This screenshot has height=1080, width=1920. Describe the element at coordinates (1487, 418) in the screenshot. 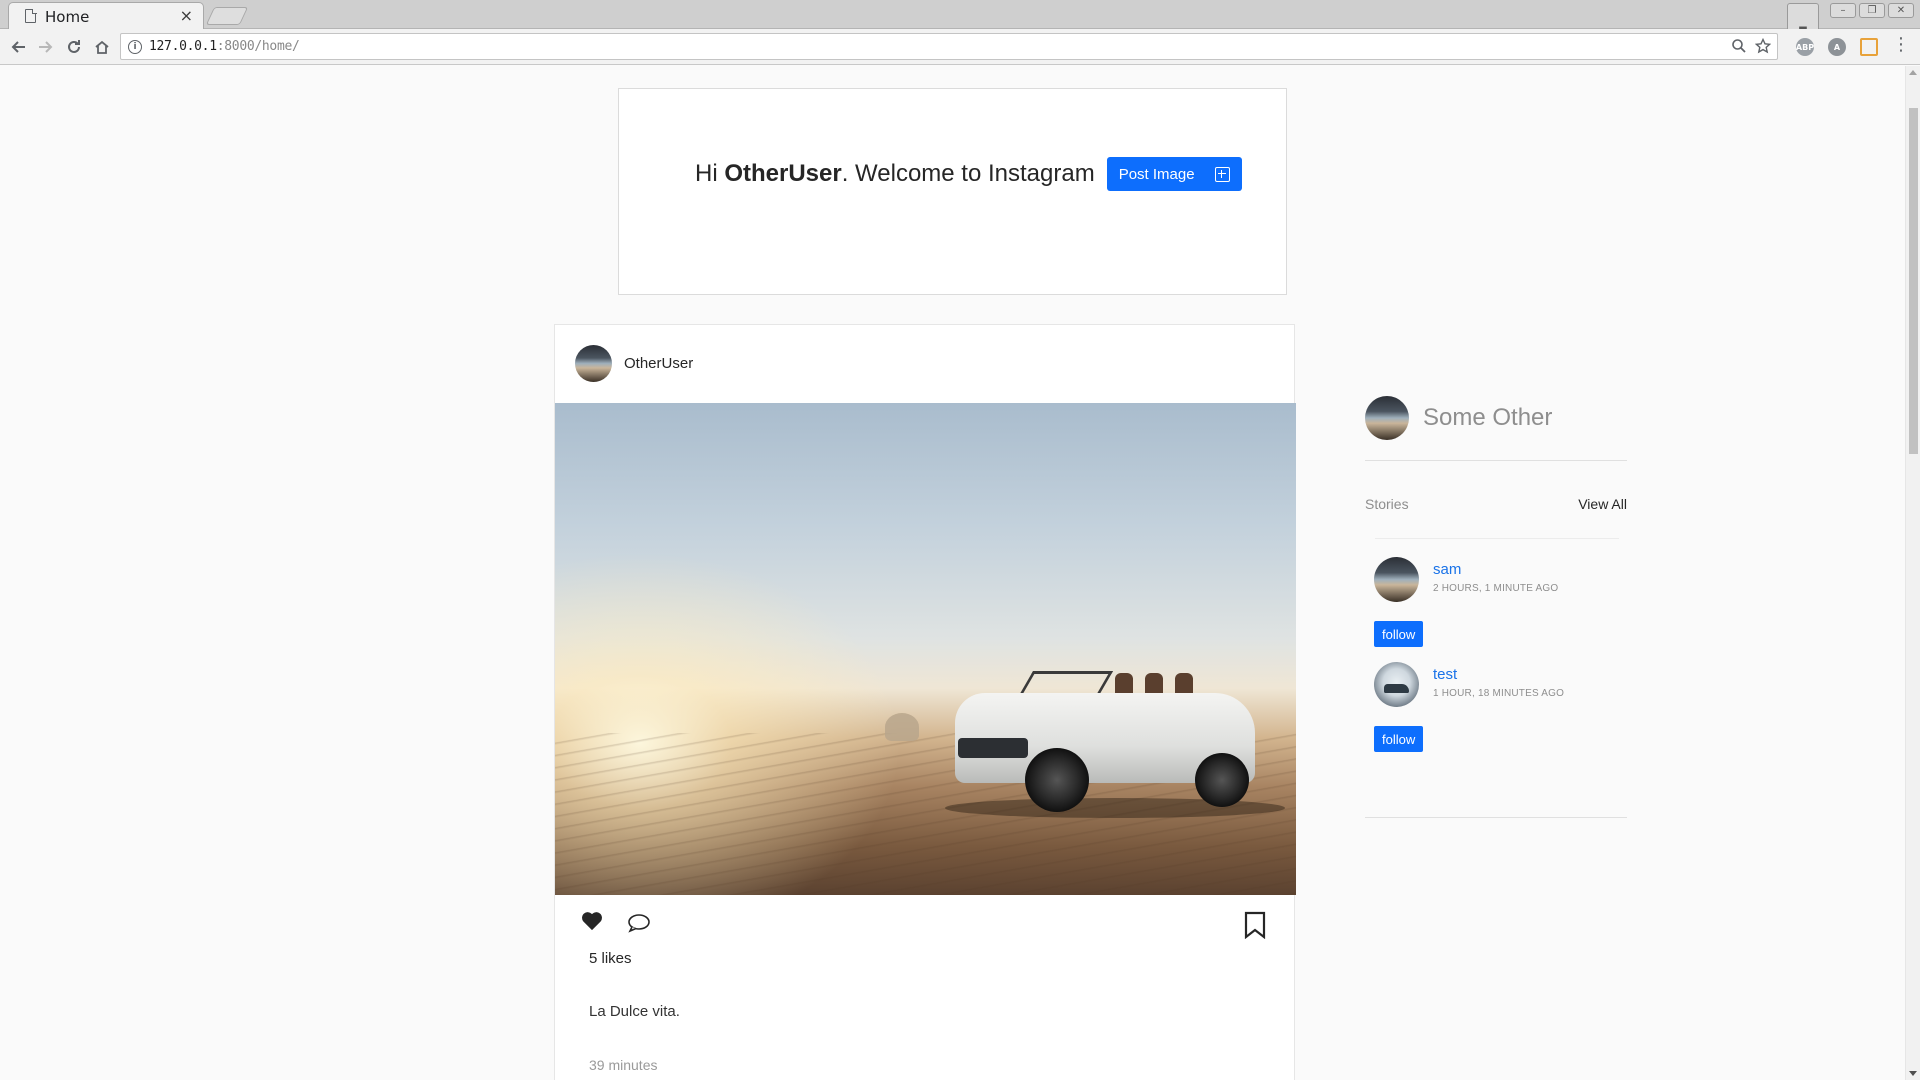

I see `profile-name: Some Other` at that location.